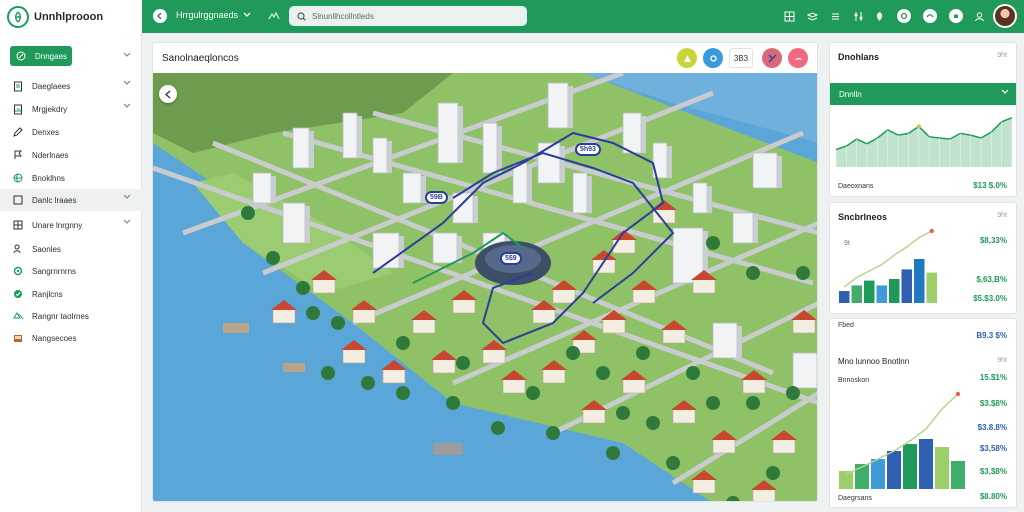 The width and height of the screenshot is (1024, 512). I want to click on sidebar-item-4: Nderlnaes, so click(71, 155).